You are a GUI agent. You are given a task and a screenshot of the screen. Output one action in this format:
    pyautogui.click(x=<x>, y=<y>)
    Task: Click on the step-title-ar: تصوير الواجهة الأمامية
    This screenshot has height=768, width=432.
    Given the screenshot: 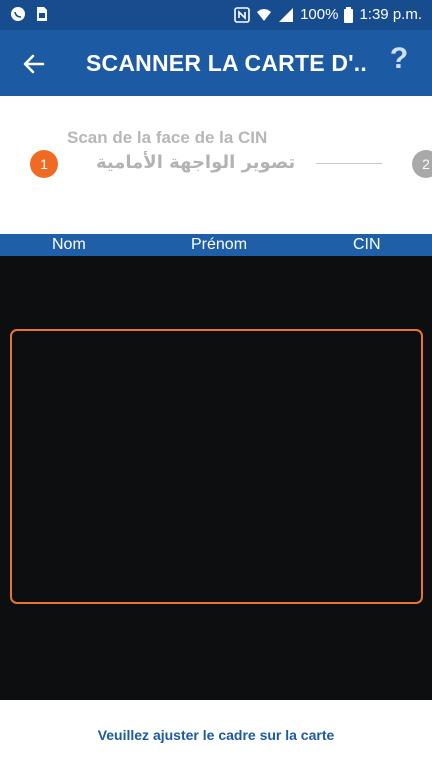 What is the action you would take?
    pyautogui.click(x=196, y=162)
    